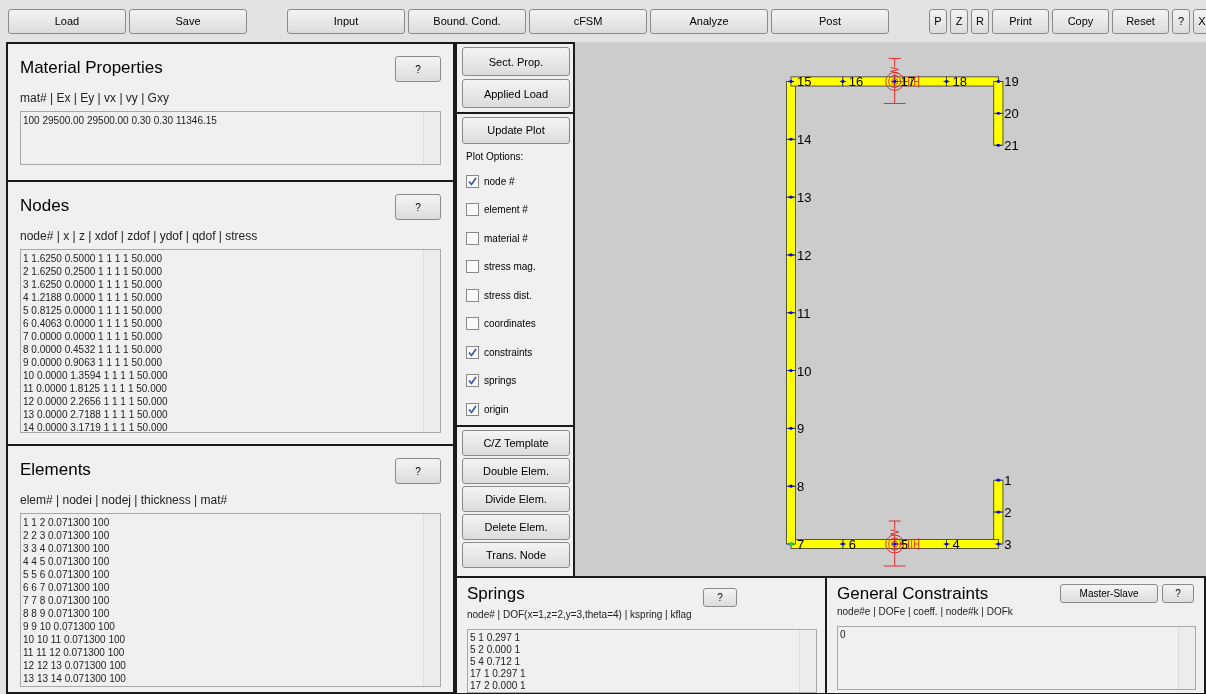 Image resolution: width=1206 pixels, height=694 pixels. Describe the element at coordinates (506, 238) in the screenshot. I see `checkbox-label: material #` at that location.